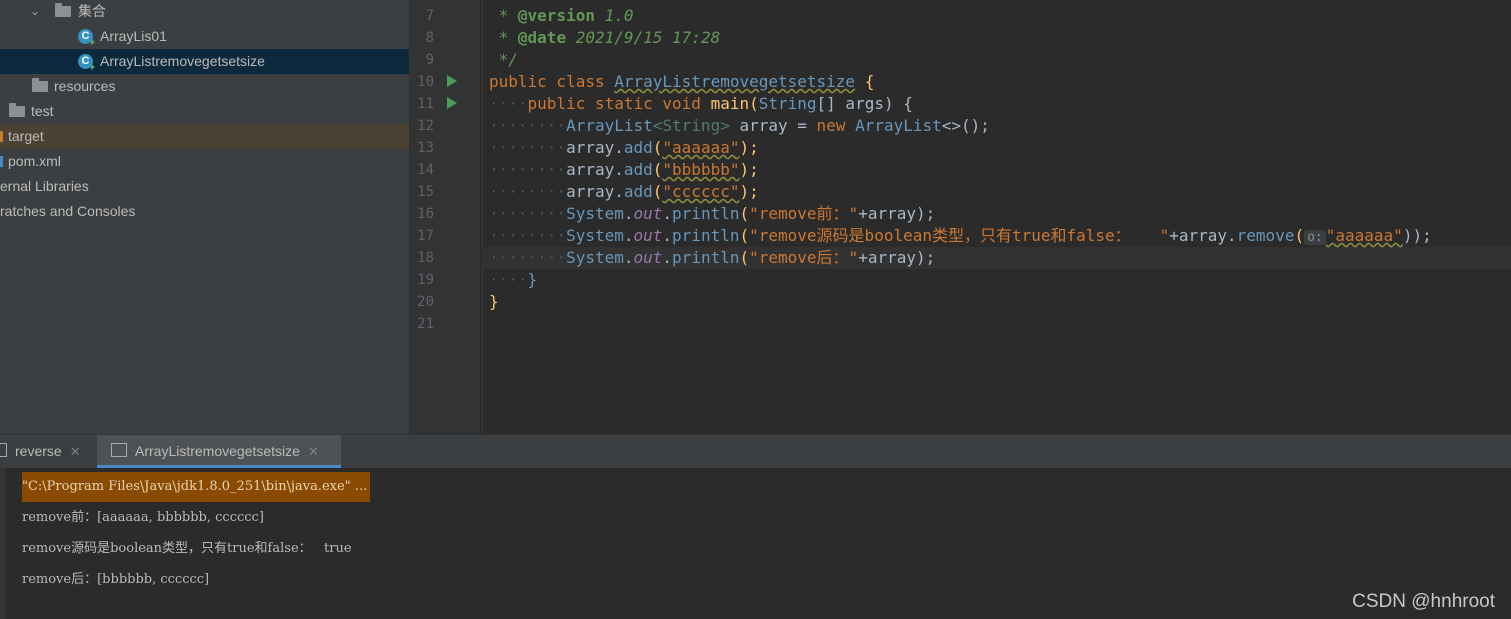 The width and height of the screenshot is (1511, 619). I want to click on code-line-20: }, so click(494, 302).